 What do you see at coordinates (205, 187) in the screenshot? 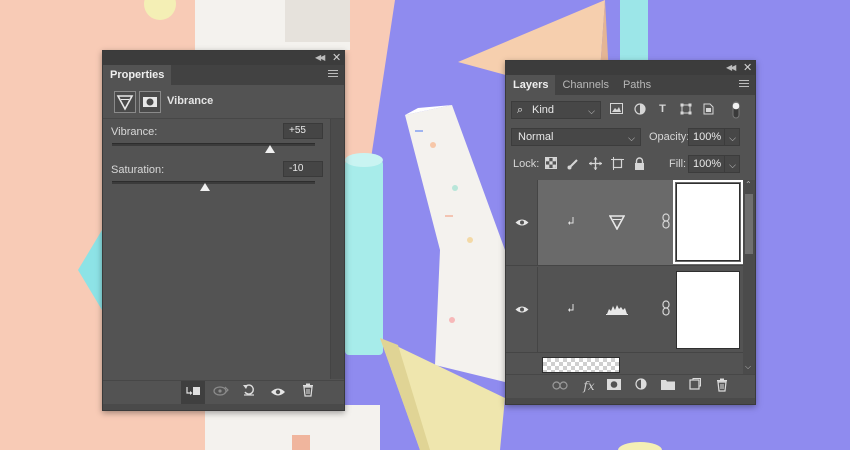
I see `saturation-slider-thumb` at bounding box center [205, 187].